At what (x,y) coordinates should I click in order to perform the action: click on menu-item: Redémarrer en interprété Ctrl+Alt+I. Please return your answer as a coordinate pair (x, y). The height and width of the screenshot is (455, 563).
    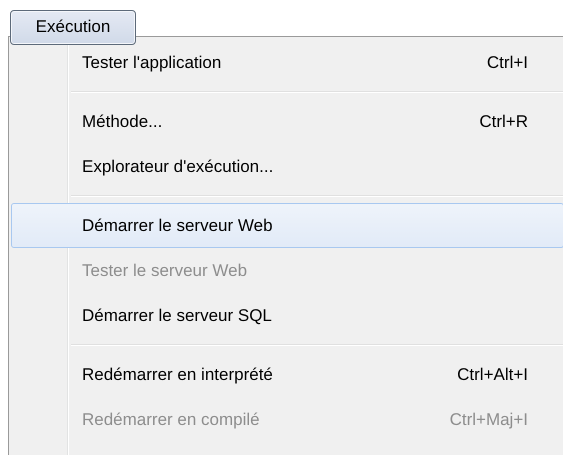
    Looking at the image, I should click on (287, 374).